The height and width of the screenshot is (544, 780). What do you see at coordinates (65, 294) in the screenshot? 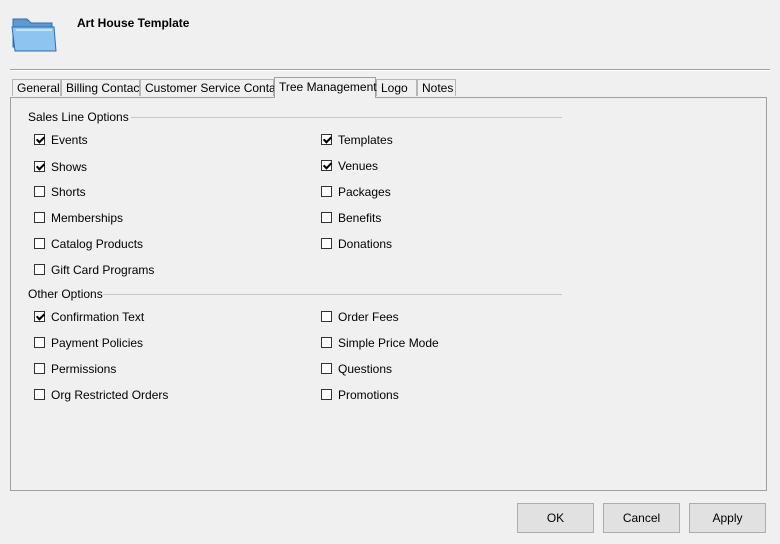
I see `other-options-title: Other Options` at bounding box center [65, 294].